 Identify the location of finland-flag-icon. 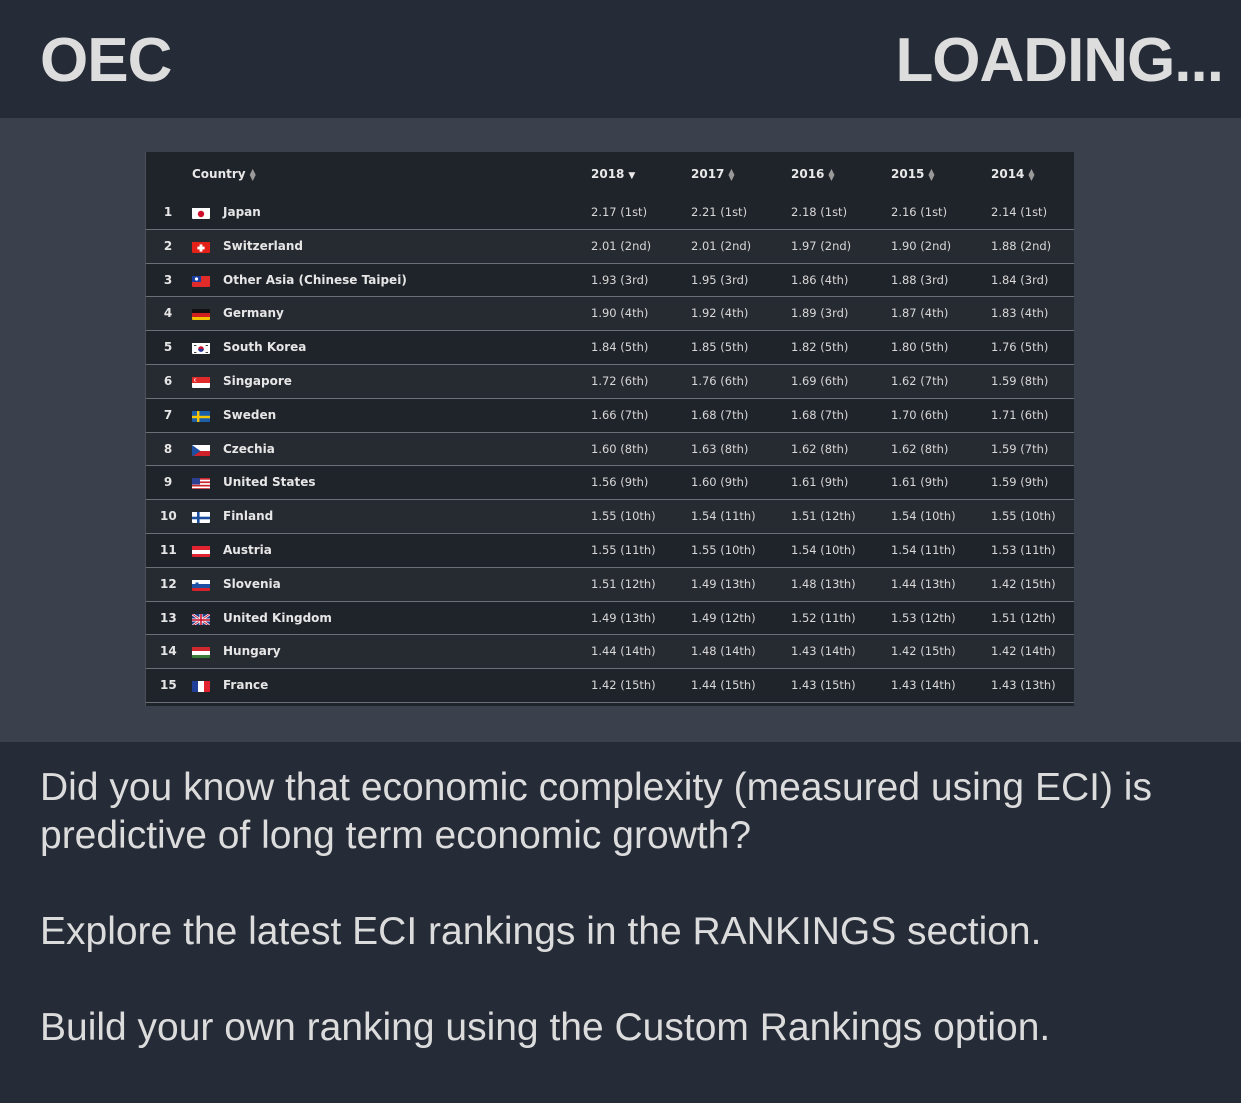
(201, 517).